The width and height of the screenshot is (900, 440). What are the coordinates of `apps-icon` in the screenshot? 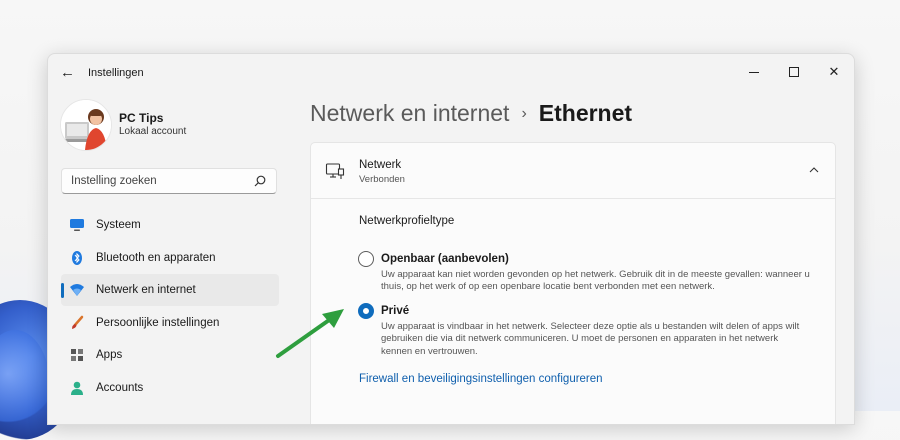 It's located at (77, 355).